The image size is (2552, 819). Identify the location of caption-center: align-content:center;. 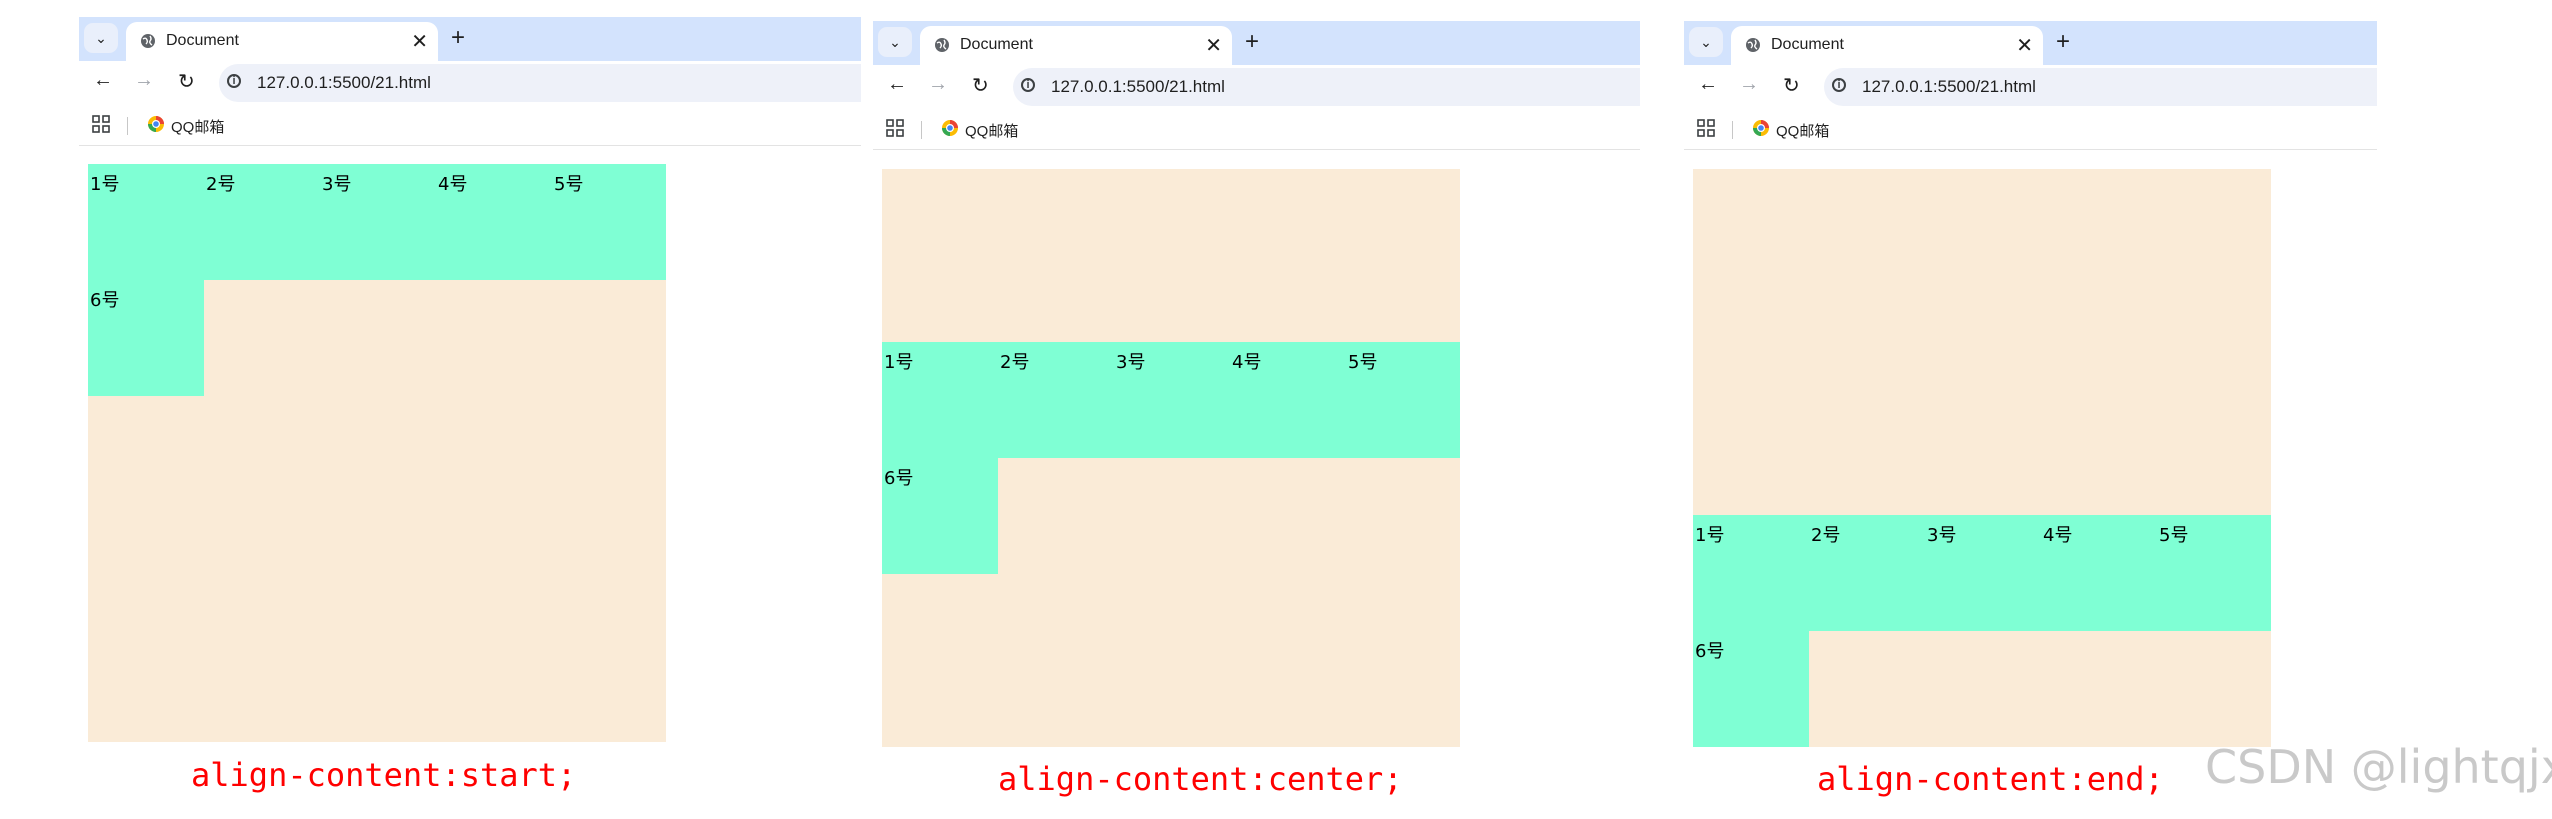
(1200, 779).